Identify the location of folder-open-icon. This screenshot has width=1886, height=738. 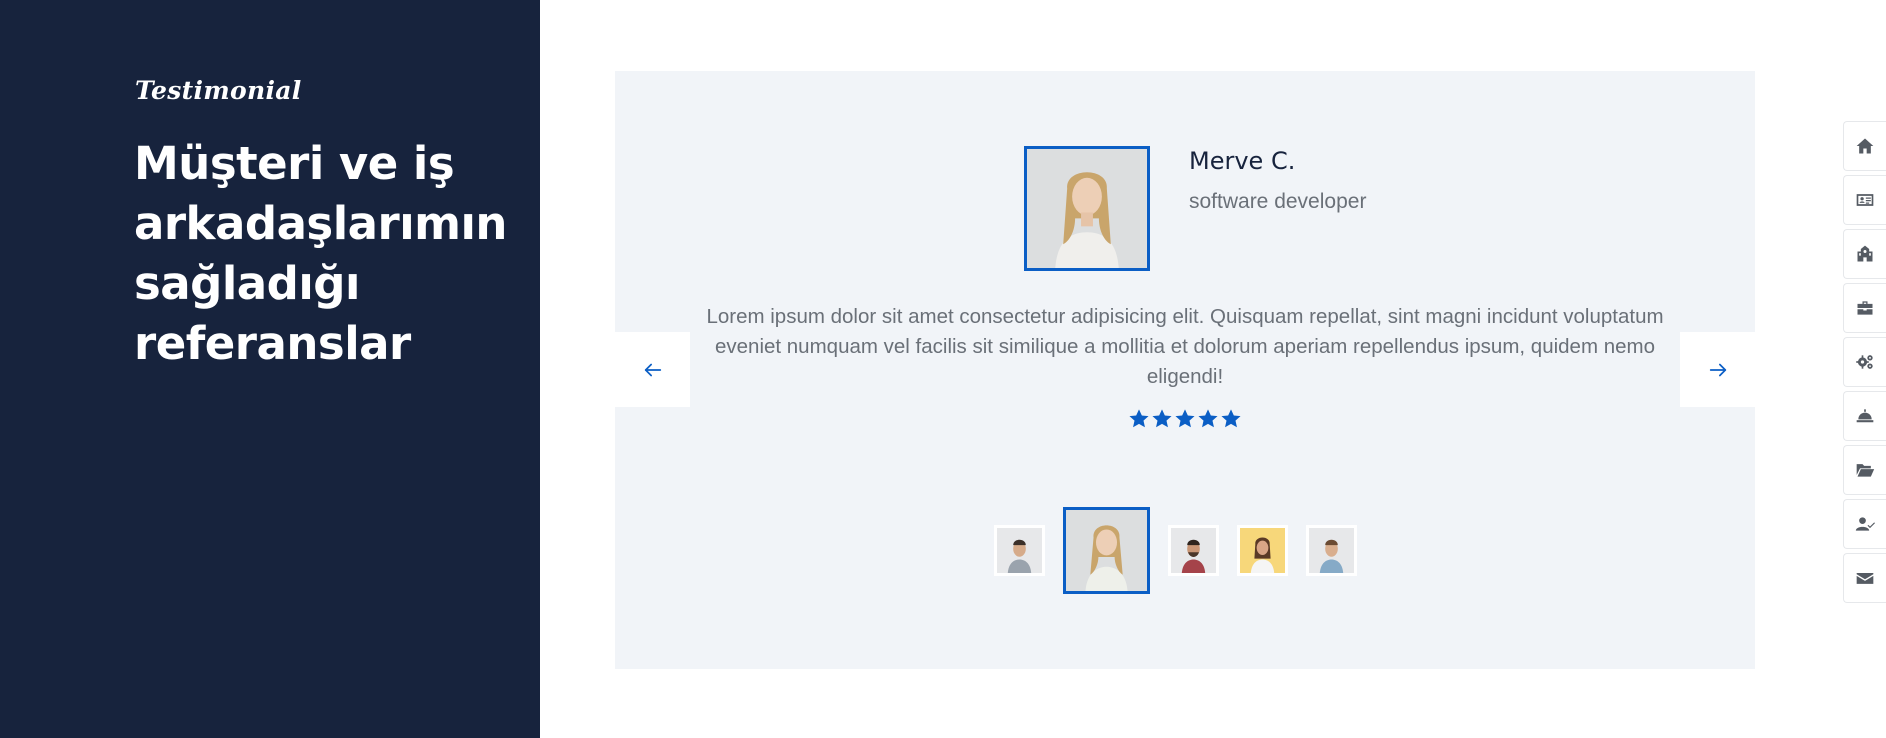
(1865, 470).